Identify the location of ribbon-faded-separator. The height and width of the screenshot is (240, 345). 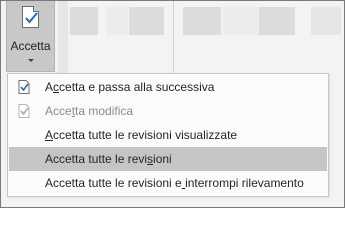
(173, 37).